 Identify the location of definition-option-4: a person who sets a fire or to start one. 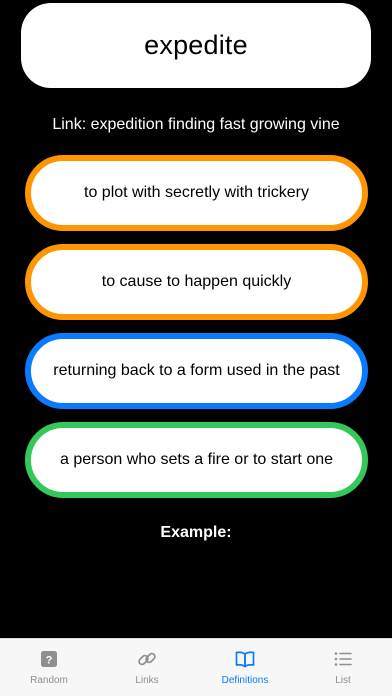
(196, 460).